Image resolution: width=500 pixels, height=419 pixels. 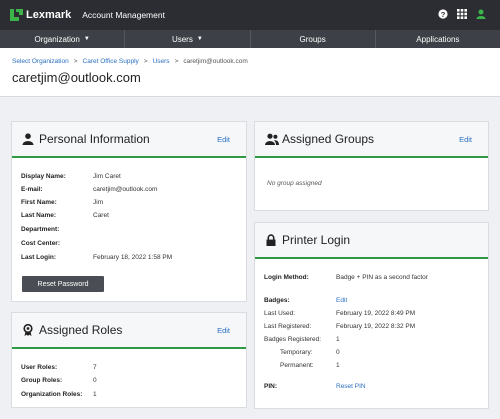 I want to click on nav-organization-label: Organization, so click(x=57, y=39).